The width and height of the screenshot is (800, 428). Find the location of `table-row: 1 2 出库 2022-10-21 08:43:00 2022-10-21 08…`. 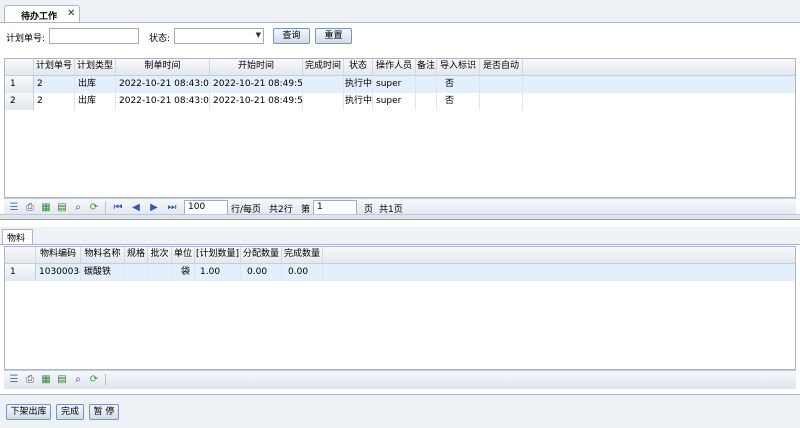

table-row: 1 2 出库 2022-10-21 08:43:00 2022-10-21 08… is located at coordinates (400, 84).